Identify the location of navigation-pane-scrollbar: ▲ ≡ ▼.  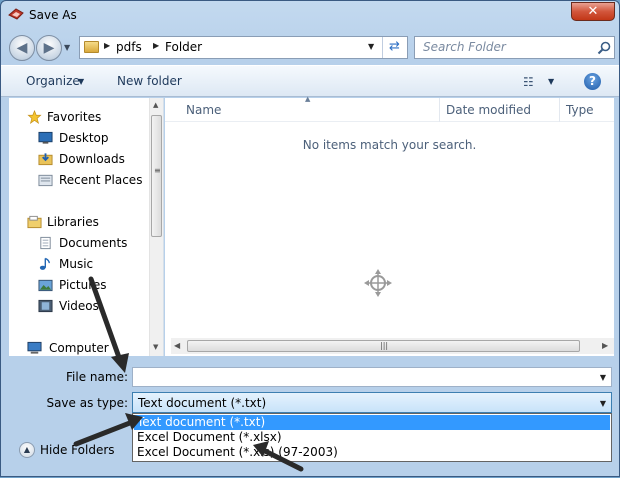
(156, 227).